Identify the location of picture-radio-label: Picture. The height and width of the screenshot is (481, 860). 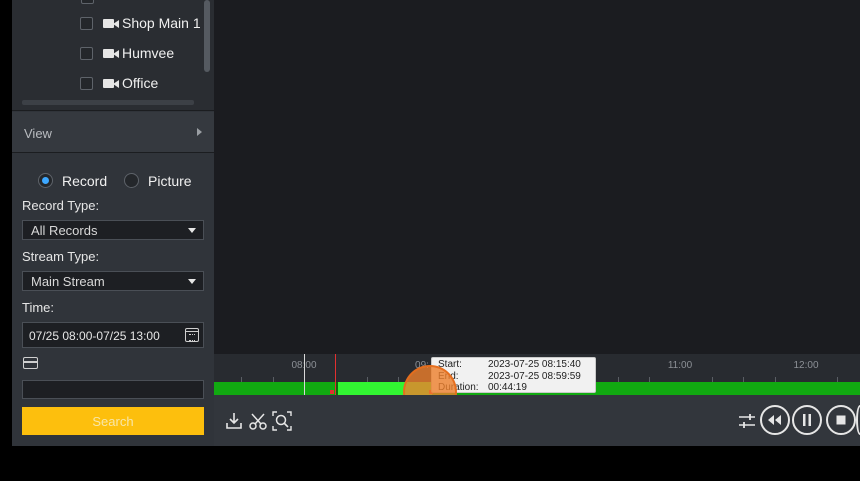
(170, 181).